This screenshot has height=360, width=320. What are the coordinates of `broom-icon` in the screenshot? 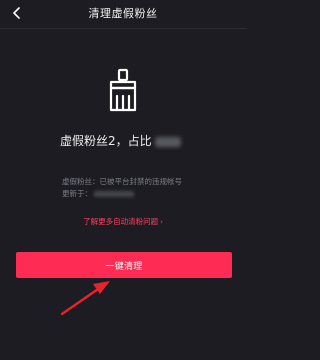 It's located at (123, 90).